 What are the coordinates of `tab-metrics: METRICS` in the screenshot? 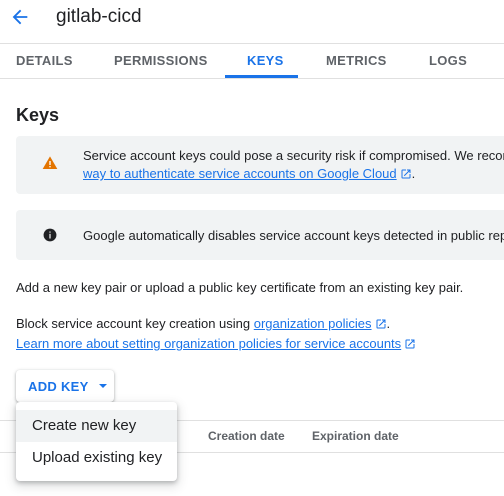 It's located at (356, 60).